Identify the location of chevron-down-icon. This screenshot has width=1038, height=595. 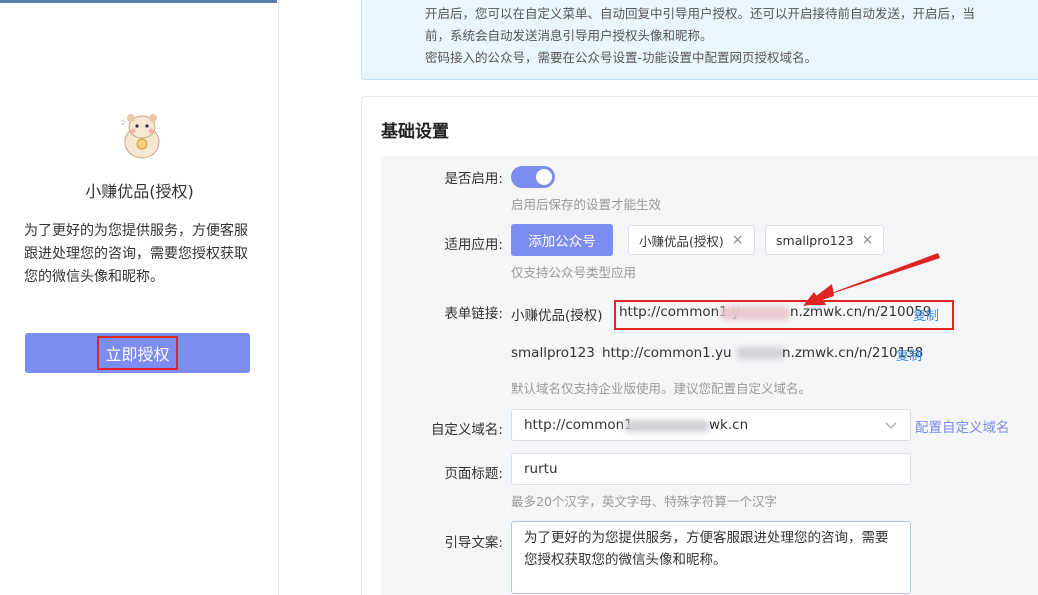
(891, 425).